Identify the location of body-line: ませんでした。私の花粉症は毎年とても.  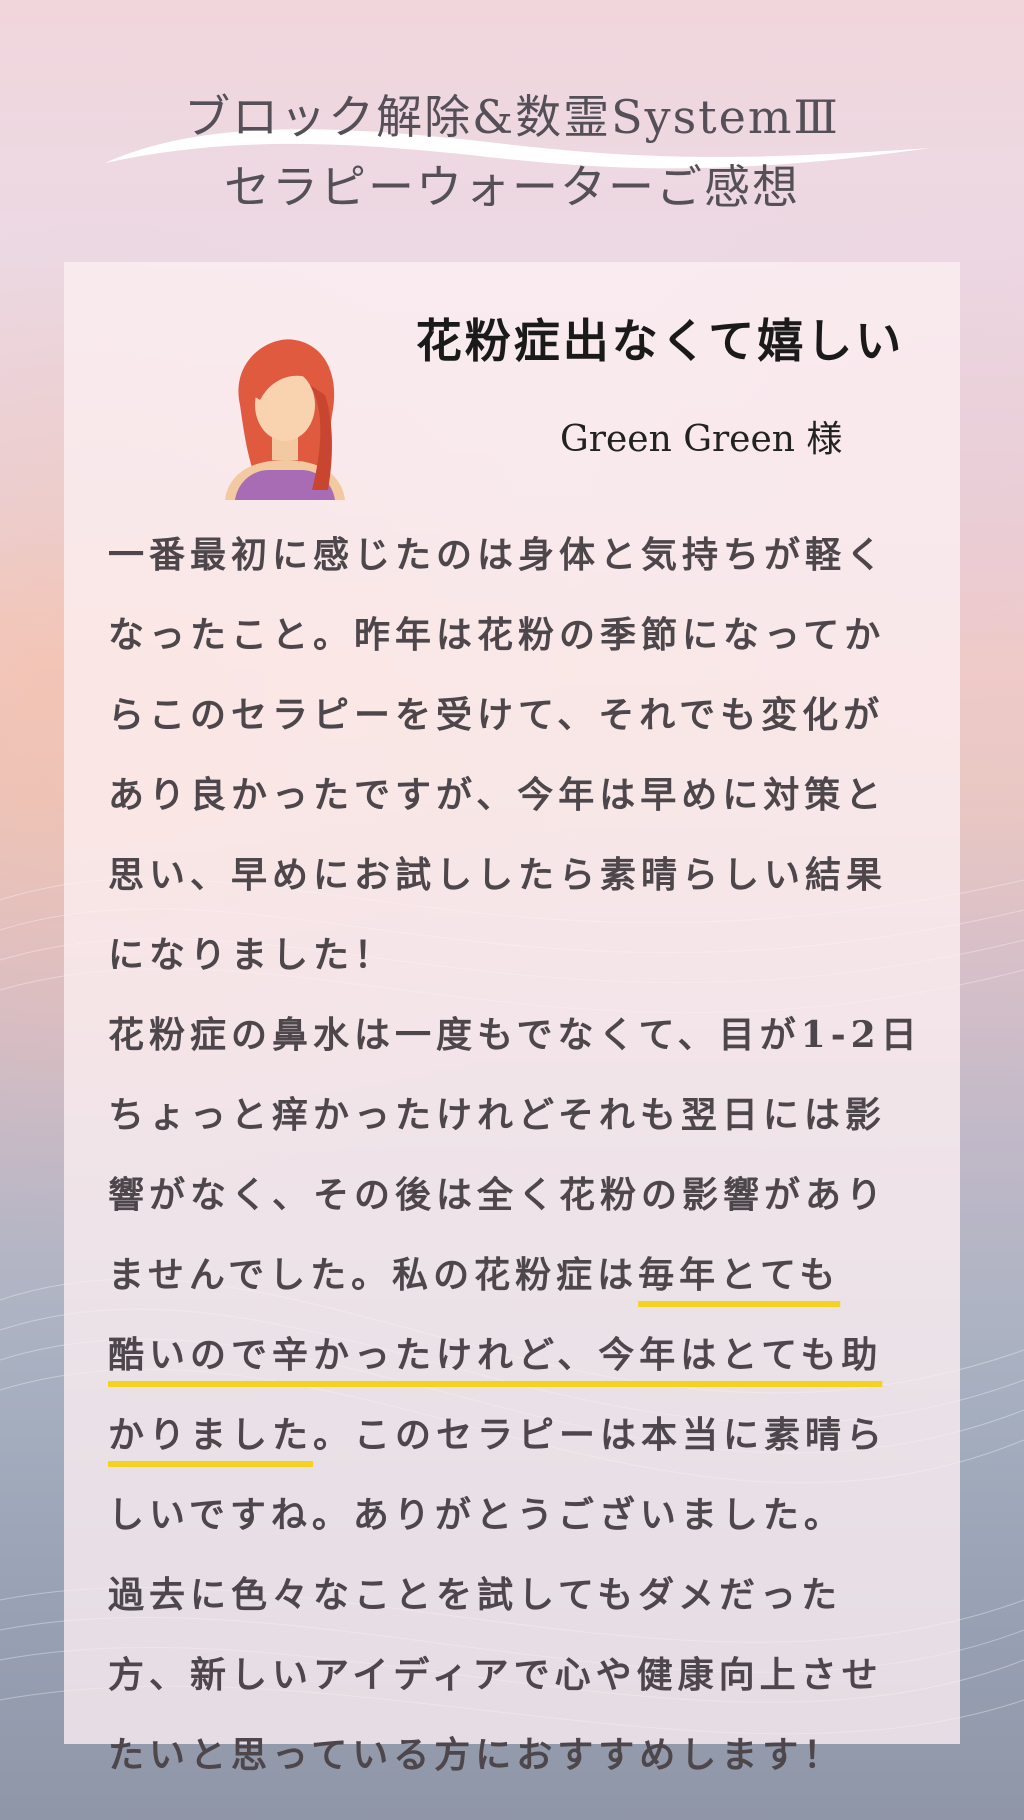
(523, 1275).